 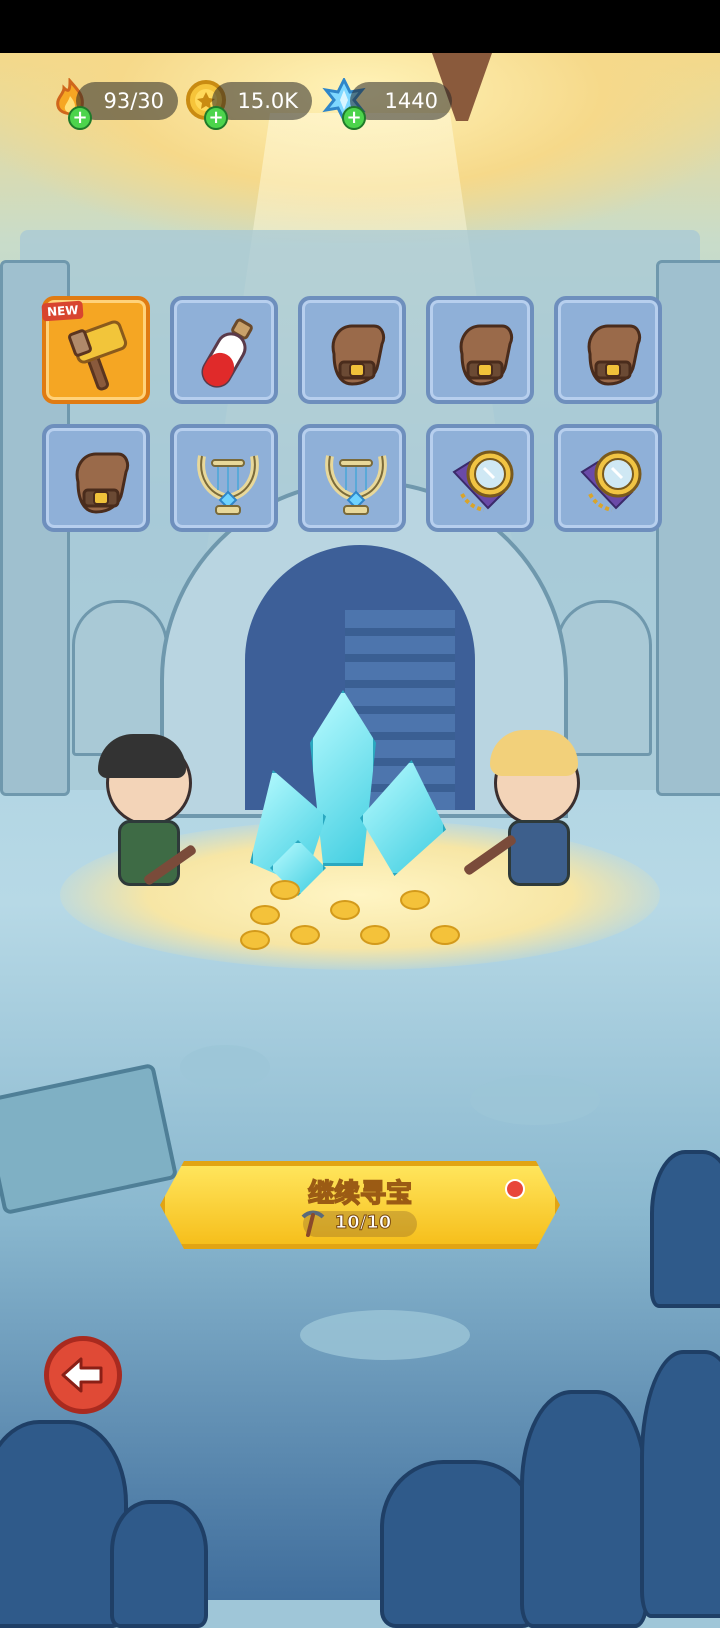 What do you see at coordinates (63, 311) in the screenshot?
I see `new-badge: NEW` at bounding box center [63, 311].